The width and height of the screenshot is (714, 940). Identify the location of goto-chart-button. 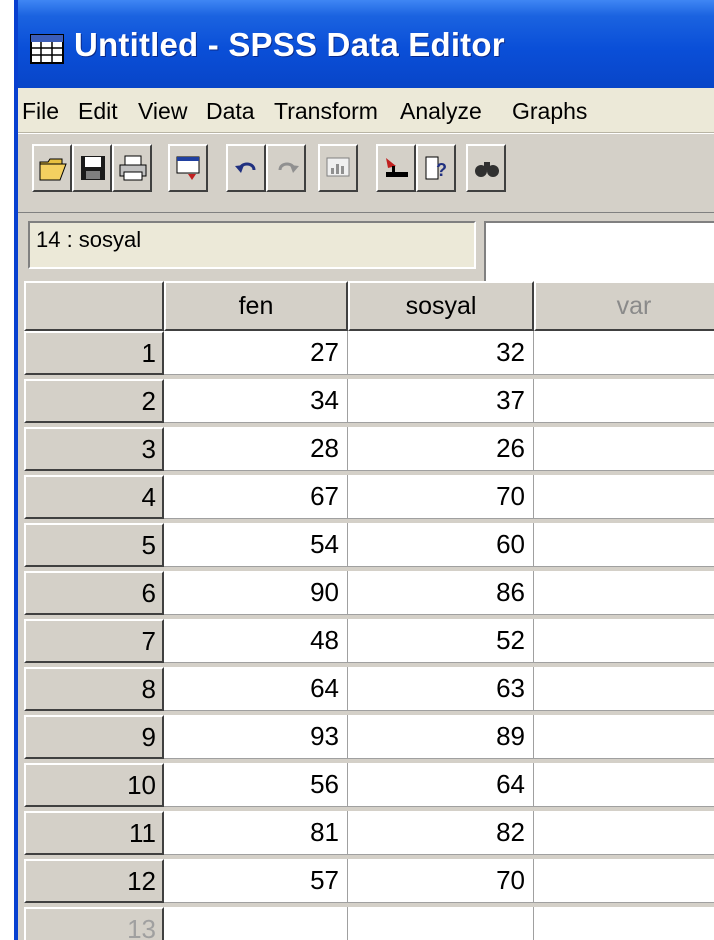
(338, 168).